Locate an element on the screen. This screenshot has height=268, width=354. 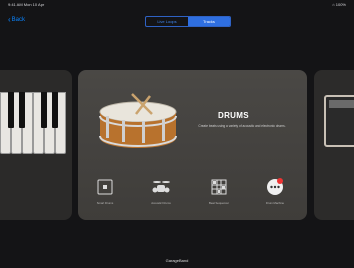
status-time: 9:41 AM Mon 10 Apr is located at coordinates (26, 4).